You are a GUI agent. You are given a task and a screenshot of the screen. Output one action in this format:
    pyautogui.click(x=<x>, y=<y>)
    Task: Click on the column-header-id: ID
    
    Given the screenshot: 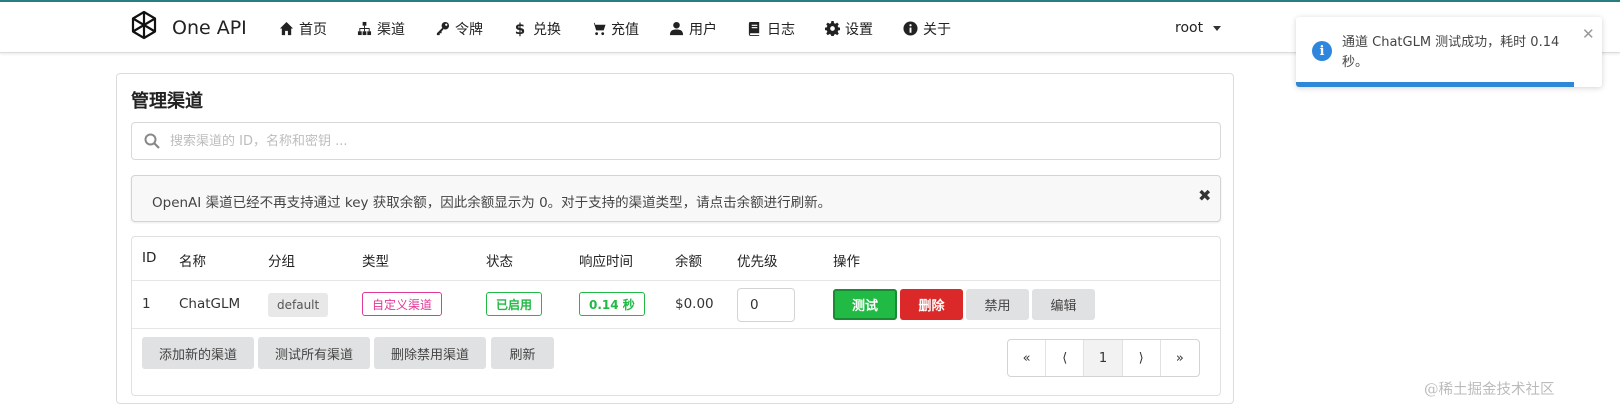 What is the action you would take?
    pyautogui.click(x=149, y=258)
    